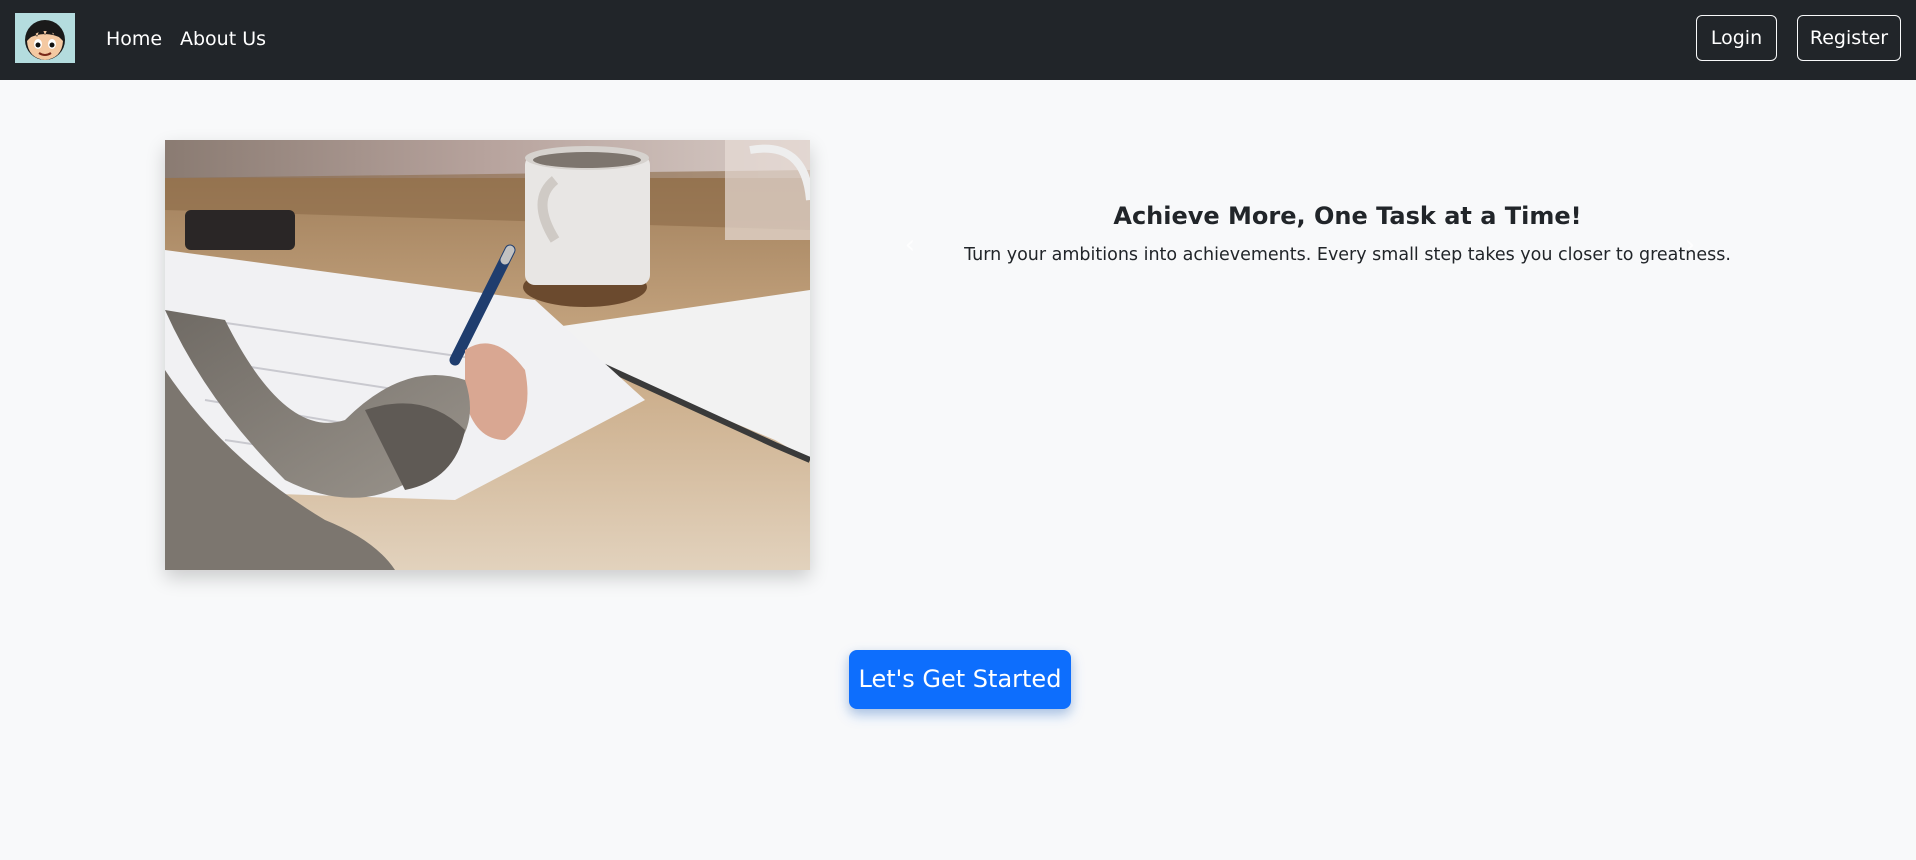  Describe the element at coordinates (1849, 38) in the screenshot. I see `register-button: Register` at that location.